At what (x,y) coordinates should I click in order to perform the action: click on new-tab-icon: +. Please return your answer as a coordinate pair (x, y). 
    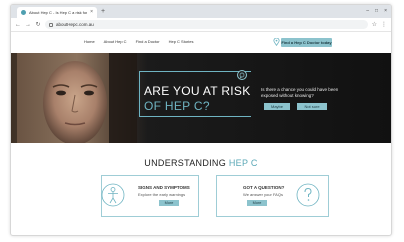
    Looking at the image, I should click on (103, 11).